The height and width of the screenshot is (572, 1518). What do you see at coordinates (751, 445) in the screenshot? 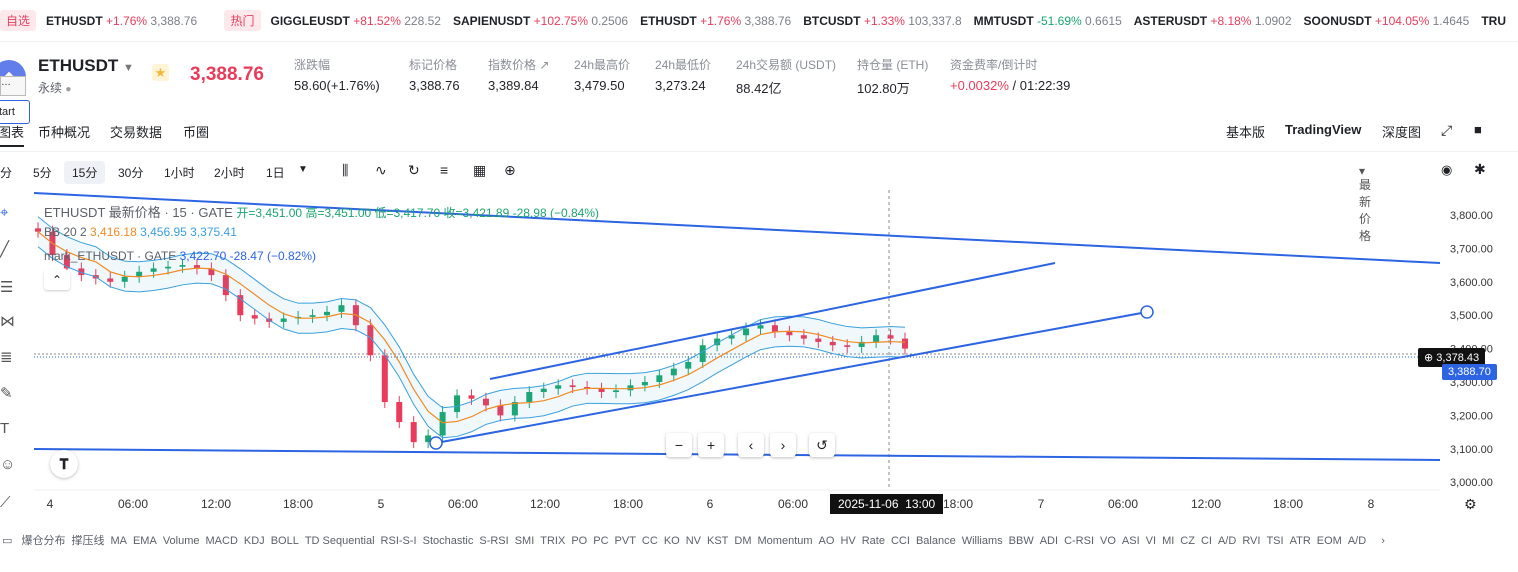
I see `scroll-left-button: ‹` at bounding box center [751, 445].